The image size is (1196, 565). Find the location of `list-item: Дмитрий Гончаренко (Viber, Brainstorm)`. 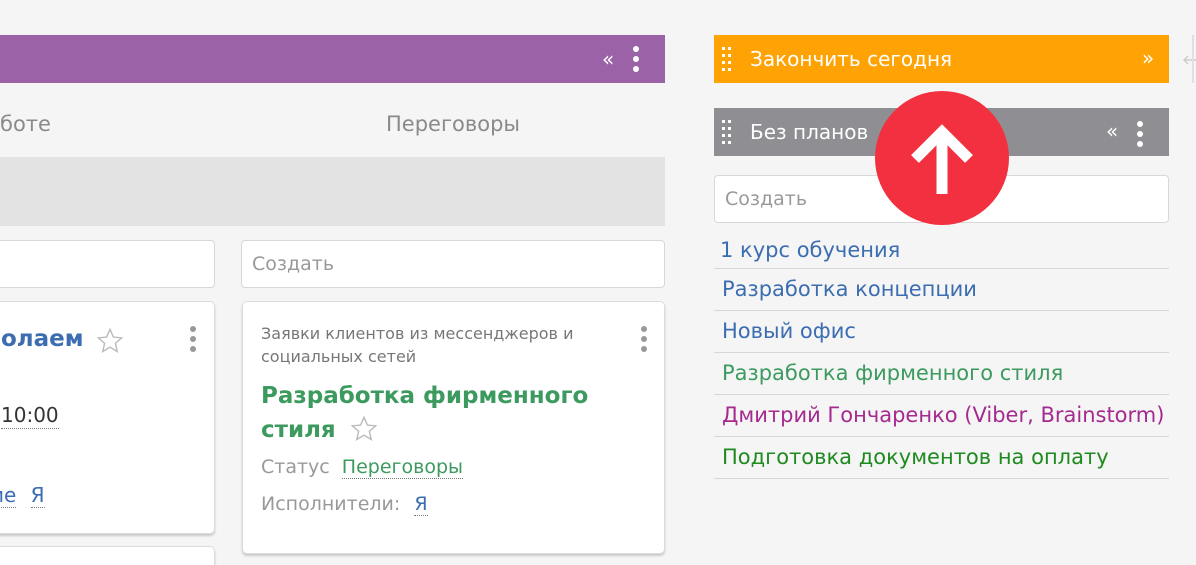

list-item: Дмитрий Гончаренко (Viber, Brainstorm) is located at coordinates (941, 416).